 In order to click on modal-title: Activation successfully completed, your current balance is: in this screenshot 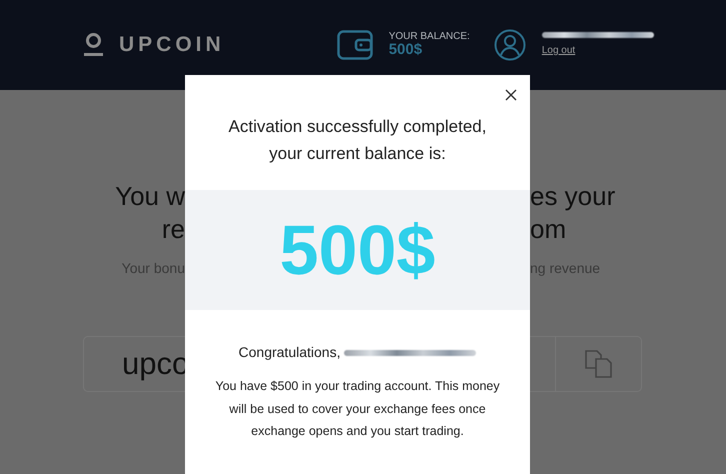, I will do `click(358, 140)`.